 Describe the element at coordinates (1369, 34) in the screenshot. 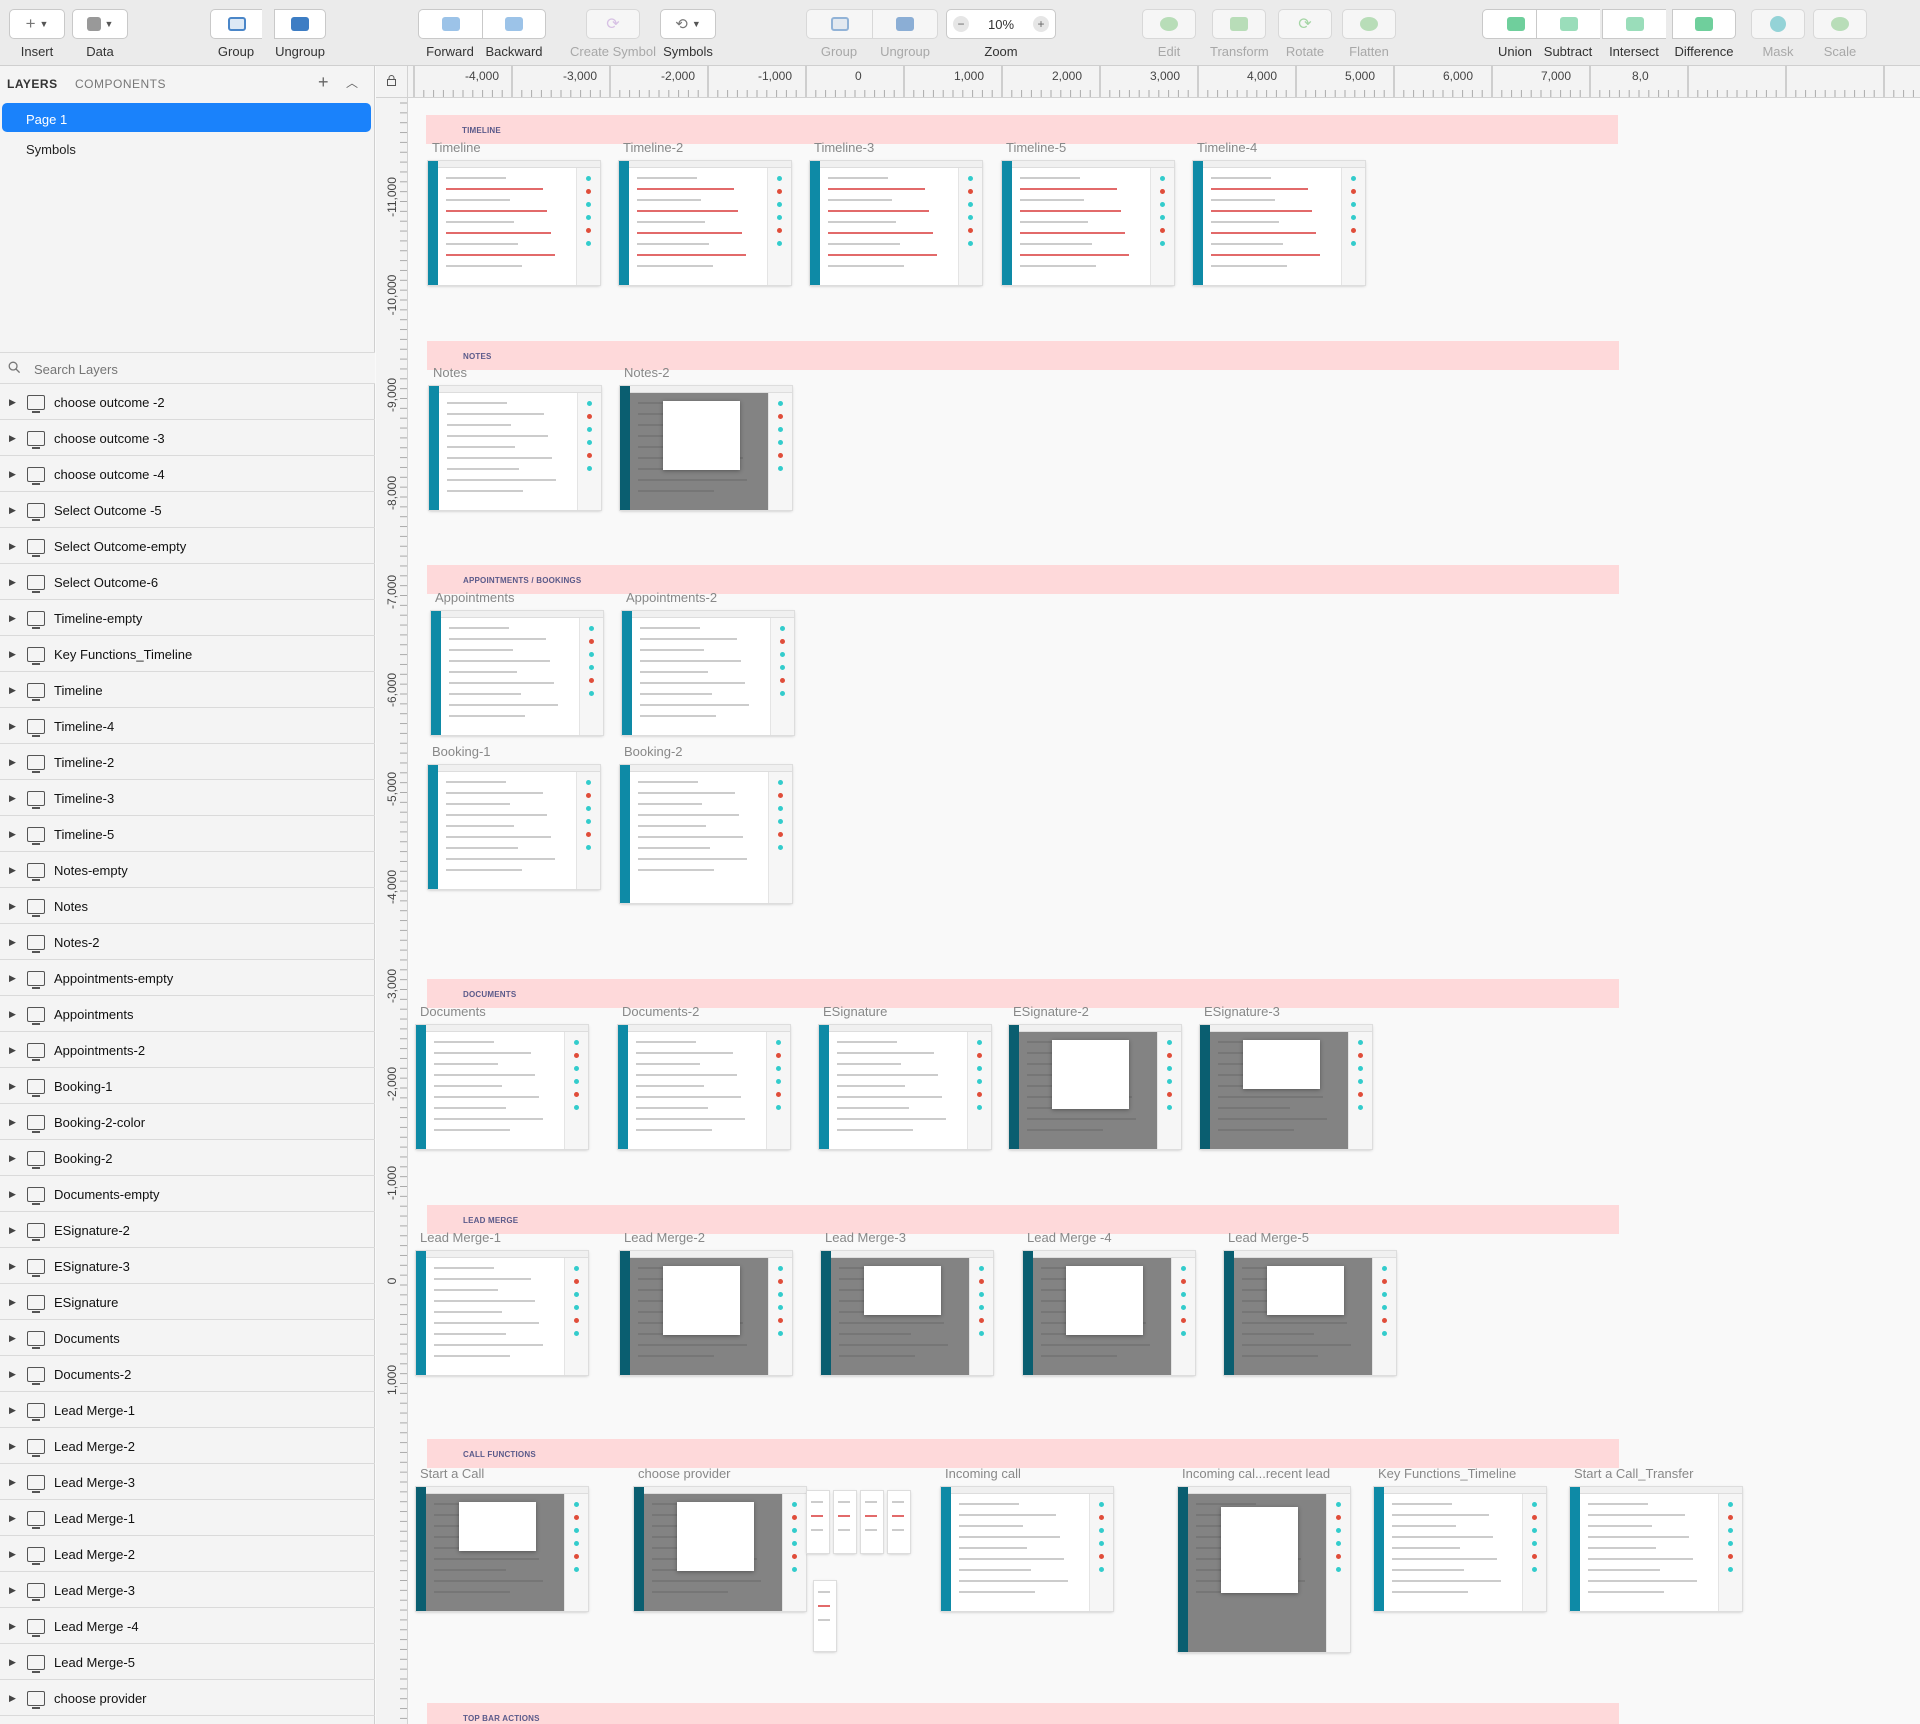

I see `flatten-button: Flatten` at that location.